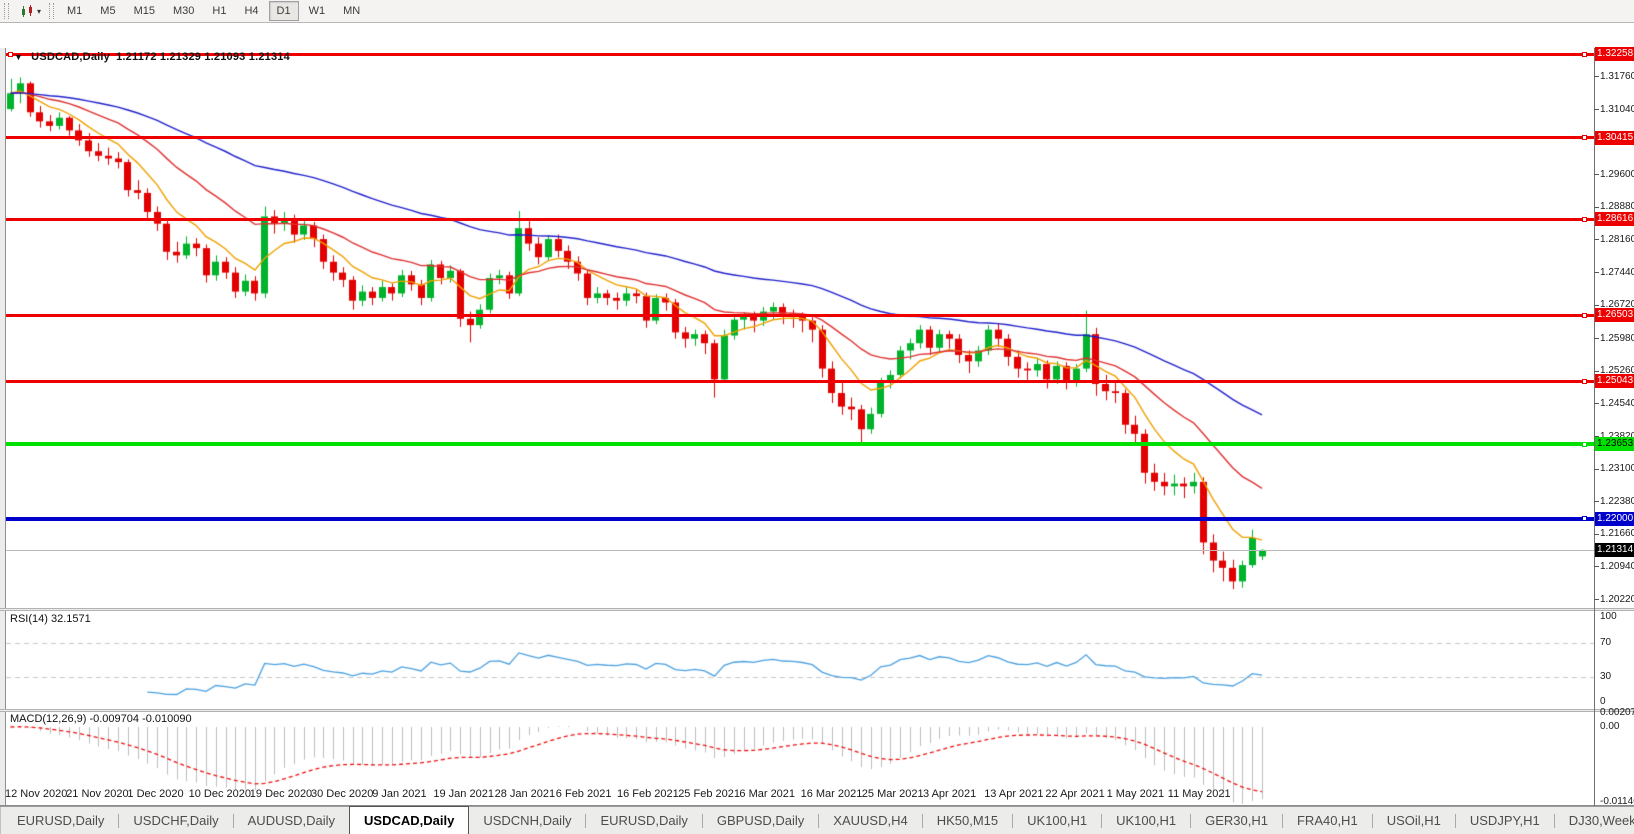  What do you see at coordinates (409, 820) in the screenshot?
I see `chart-tab-usdcad-daily: USDCAD,Daily` at bounding box center [409, 820].